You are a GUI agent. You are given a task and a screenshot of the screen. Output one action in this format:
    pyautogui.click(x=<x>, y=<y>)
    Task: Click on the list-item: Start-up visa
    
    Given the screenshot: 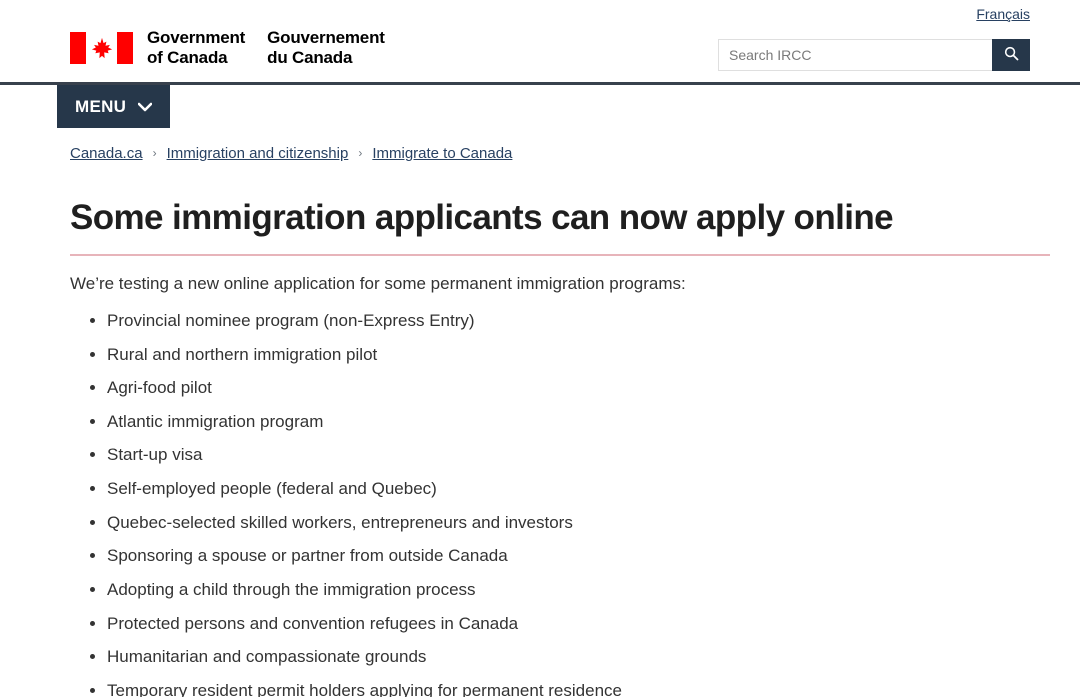 What is the action you would take?
    pyautogui.click(x=578, y=455)
    